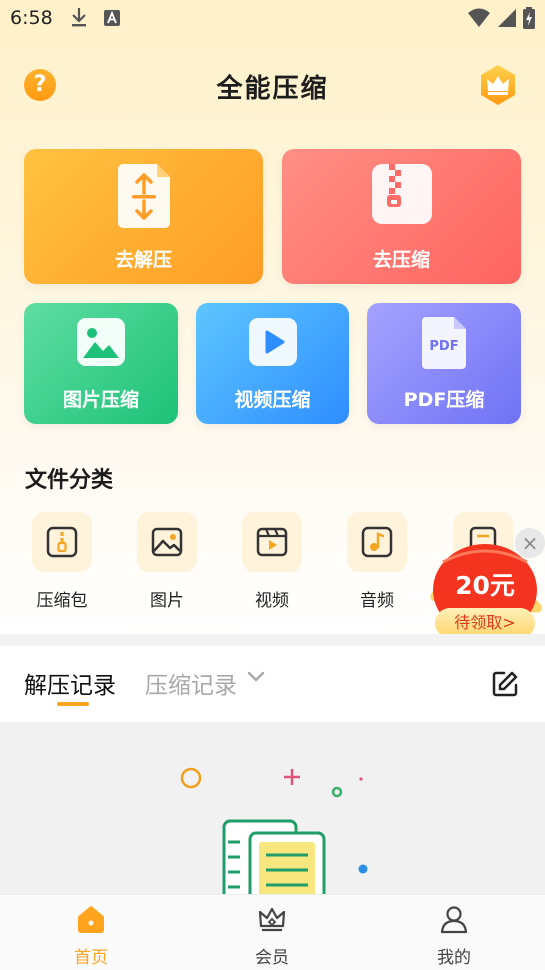  I want to click on pdf-file-icon: PDF, so click(444, 343).